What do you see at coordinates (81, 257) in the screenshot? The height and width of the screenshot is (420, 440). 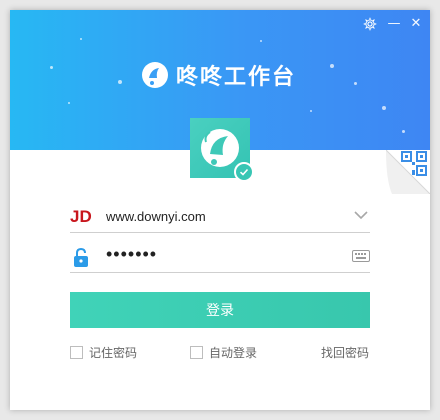 I see `unlock-icon` at bounding box center [81, 257].